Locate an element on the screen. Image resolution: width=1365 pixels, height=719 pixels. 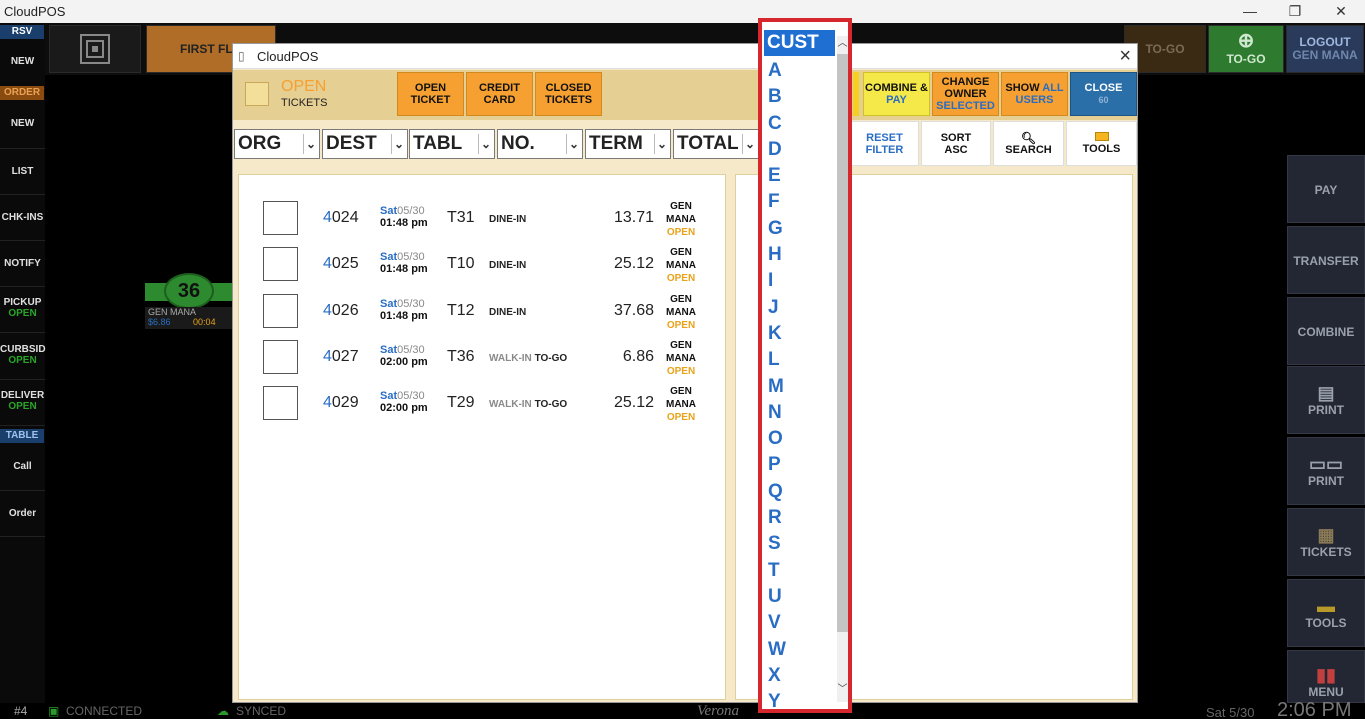
letter-option: R is located at coordinates (777, 518).